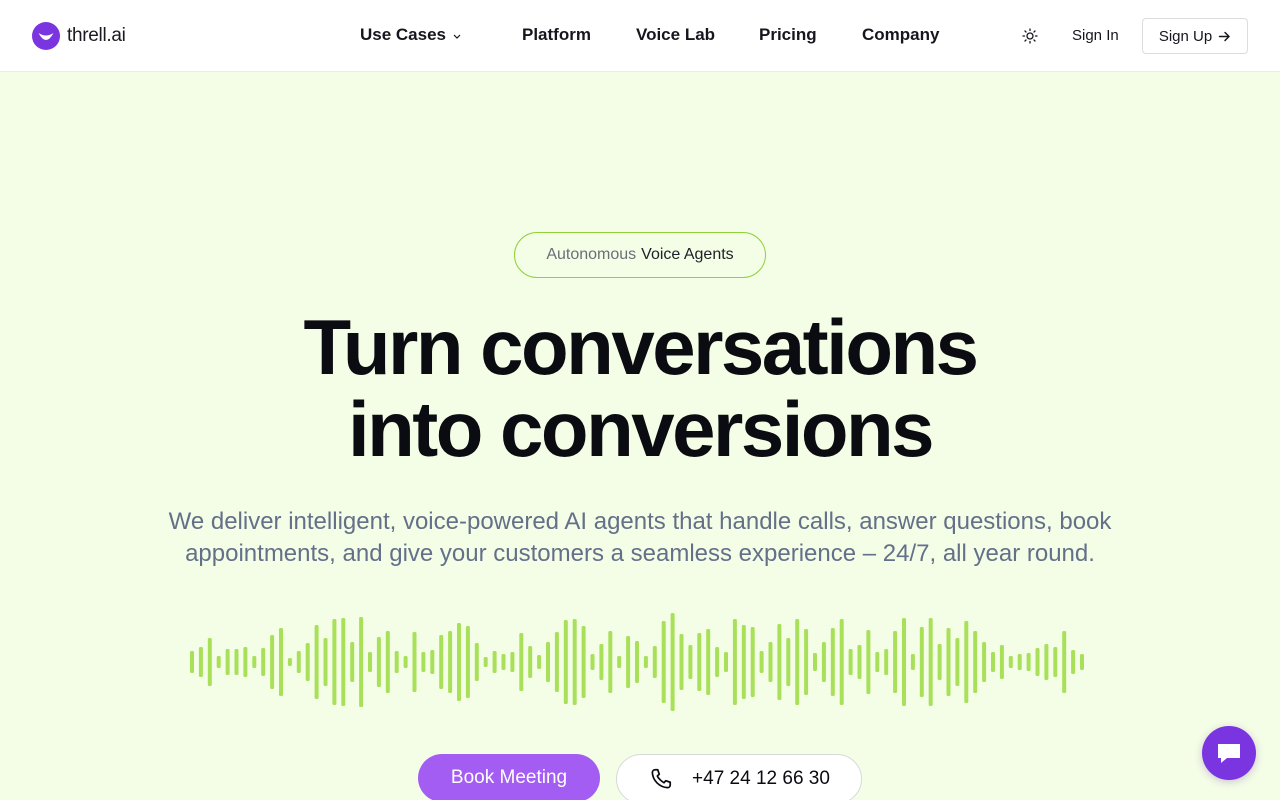  I want to click on nav-platform: Platform, so click(556, 35).